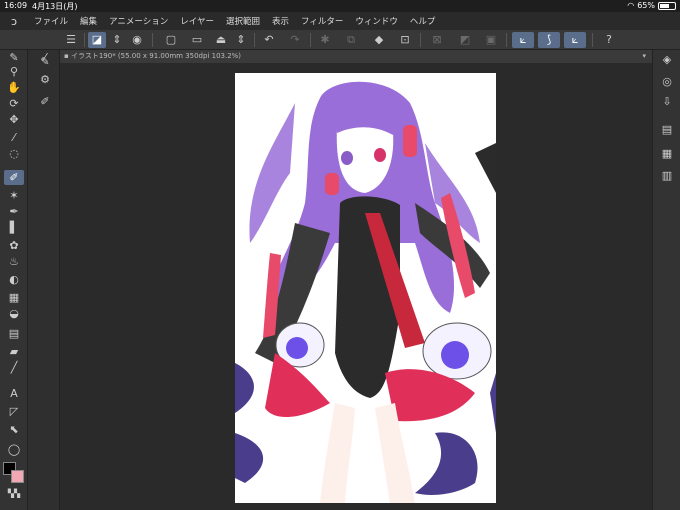 This screenshot has height=510, width=680. Describe the element at coordinates (88, 21) in the screenshot. I see `menu-edit: 編集` at that location.